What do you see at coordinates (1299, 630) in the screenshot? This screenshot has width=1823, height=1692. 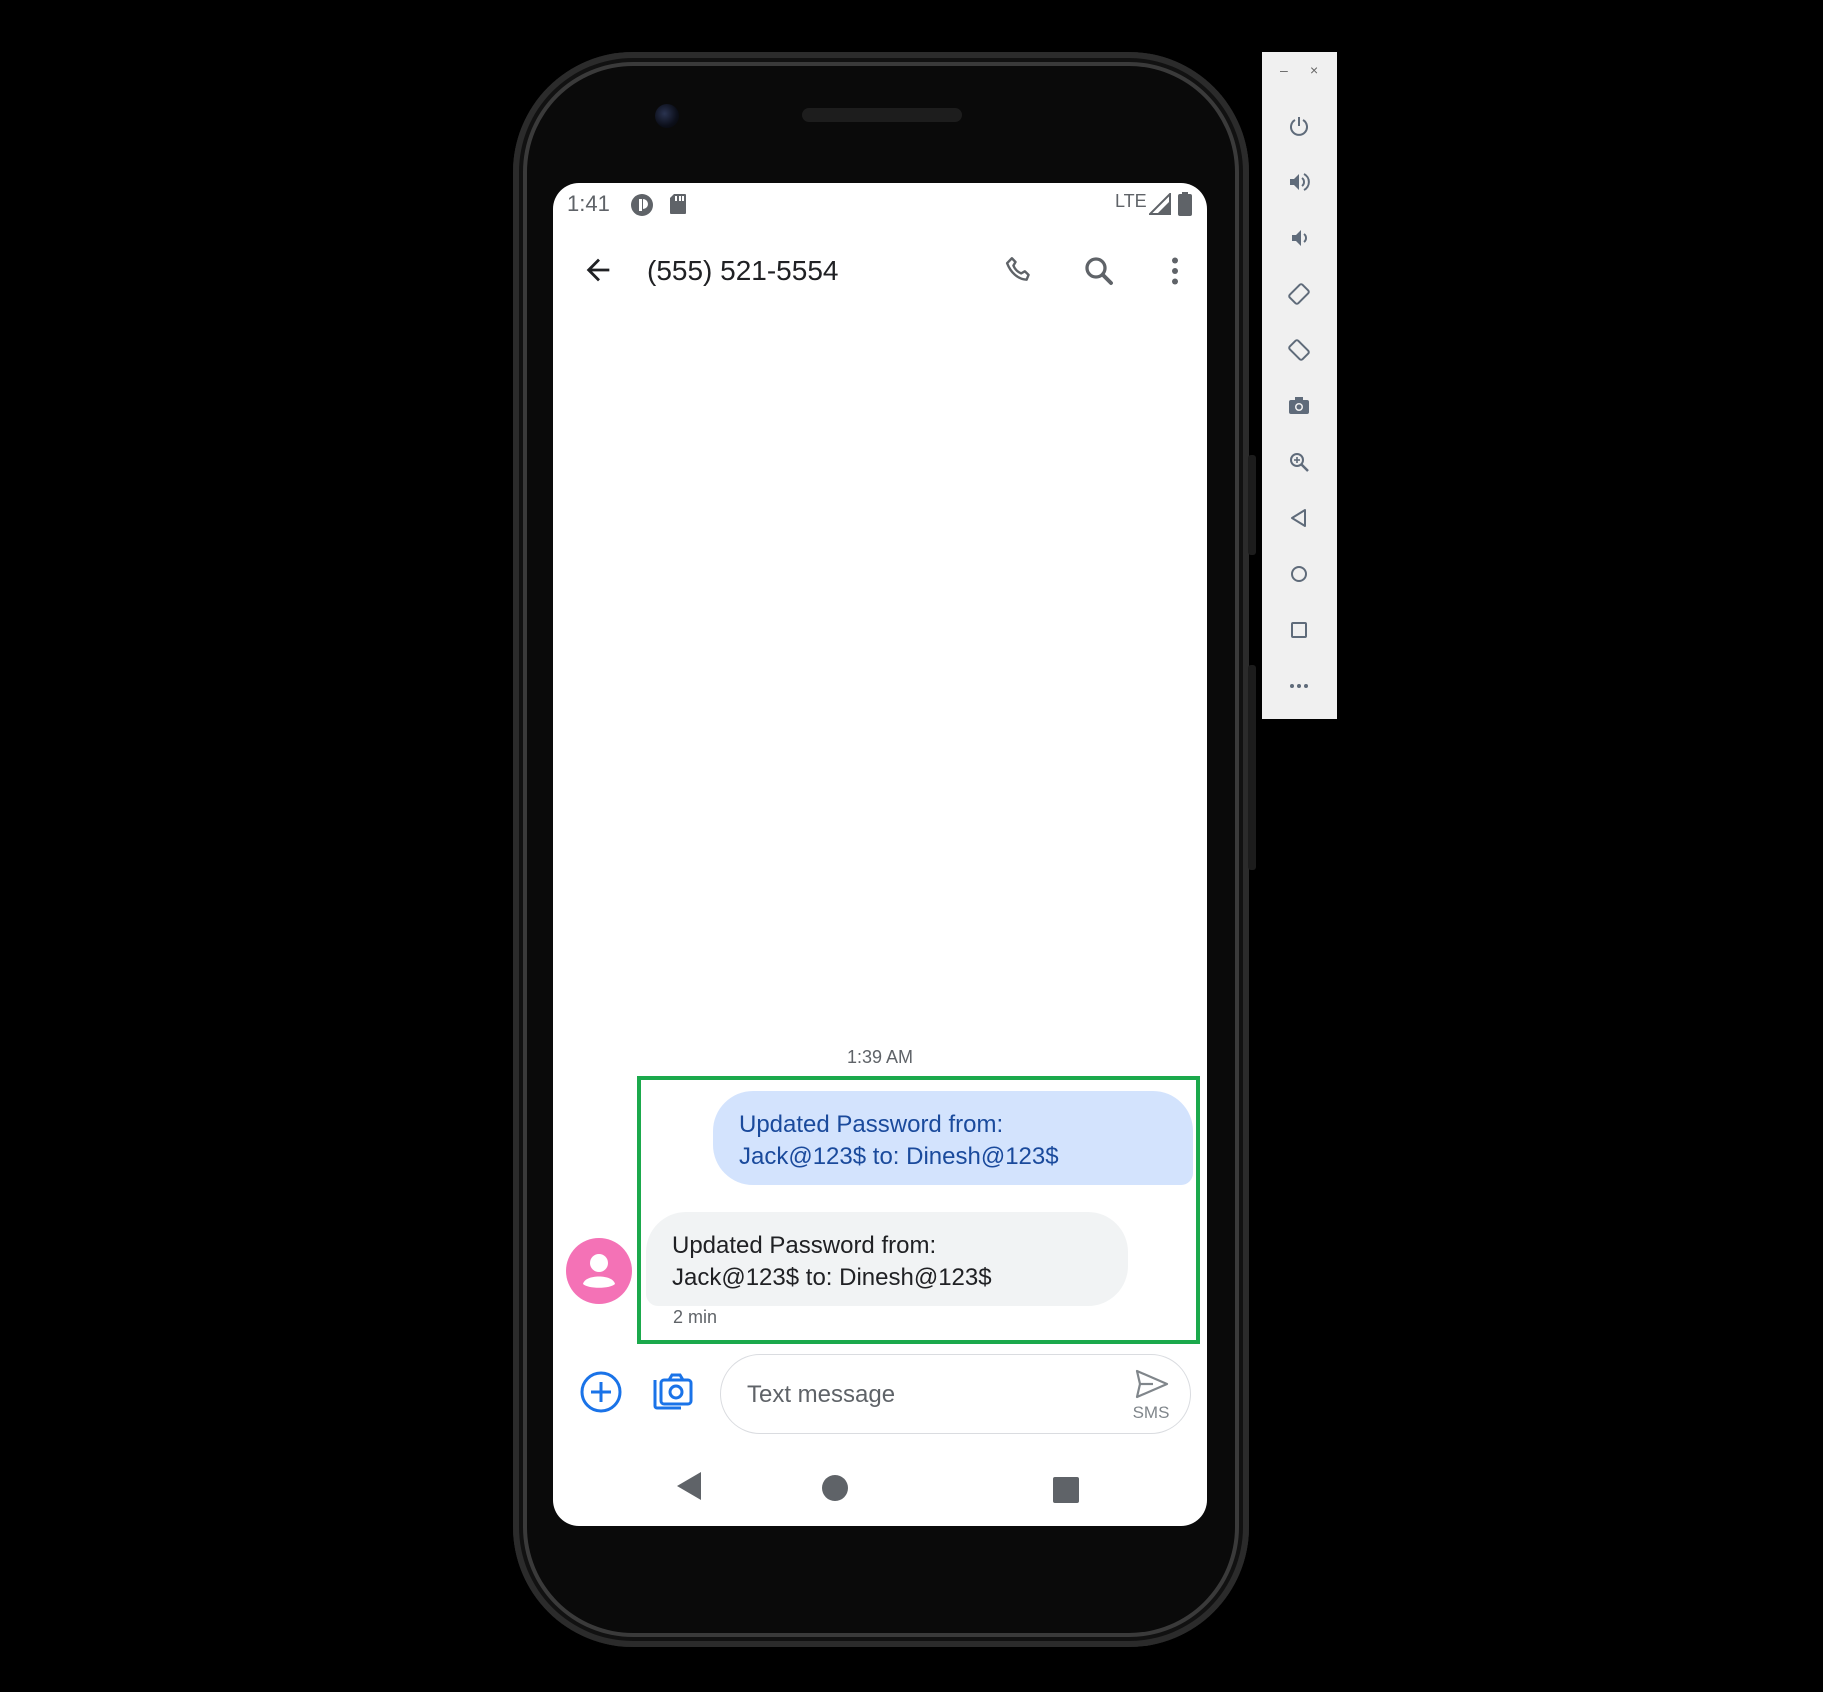 I see `overview-icon` at bounding box center [1299, 630].